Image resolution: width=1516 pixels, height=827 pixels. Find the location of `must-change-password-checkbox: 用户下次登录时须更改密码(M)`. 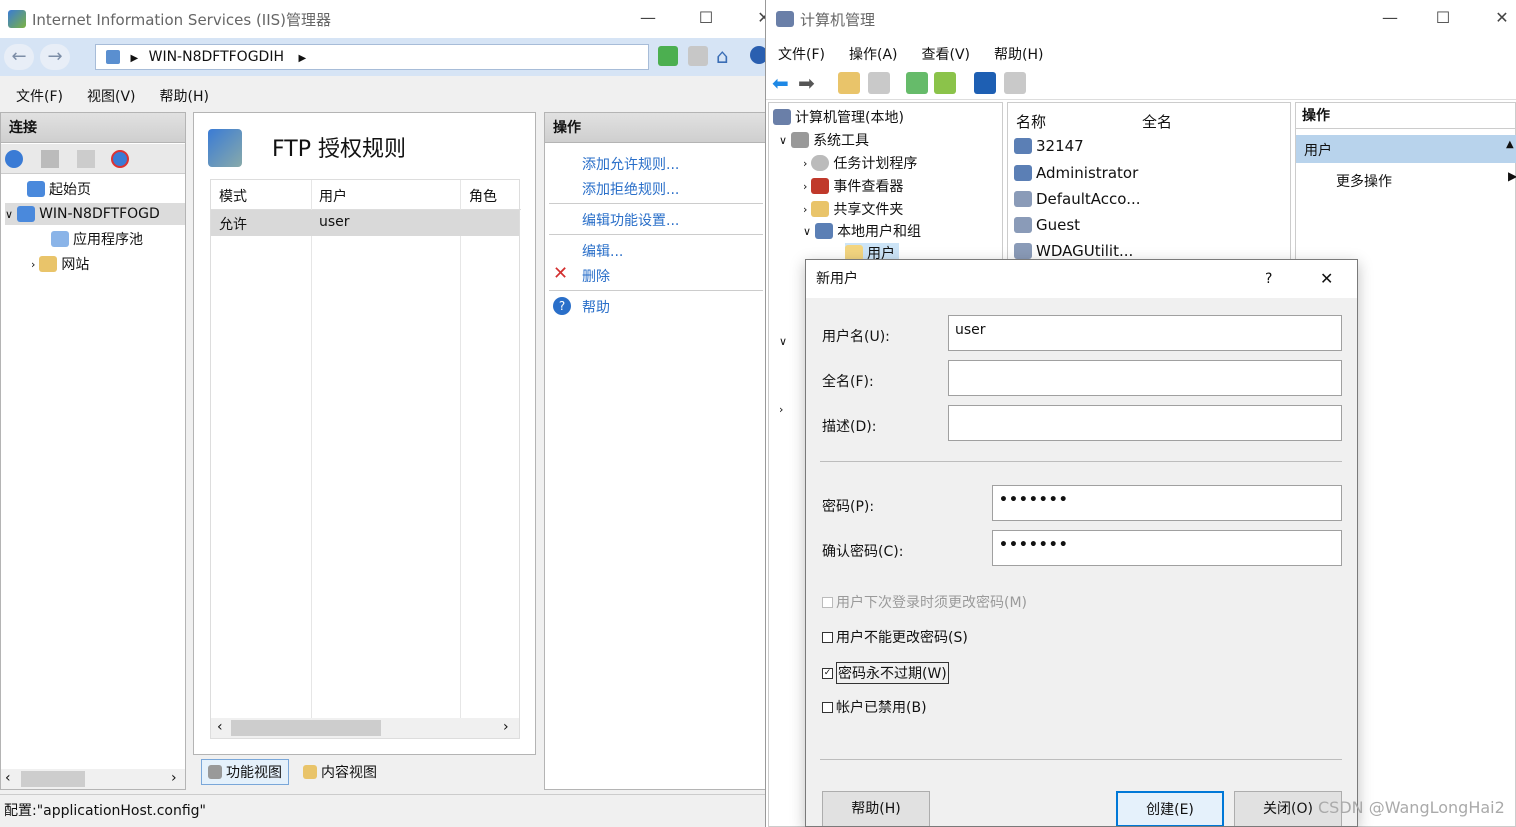

must-change-password-checkbox: 用户下次登录时须更改密码(M) is located at coordinates (924, 602).